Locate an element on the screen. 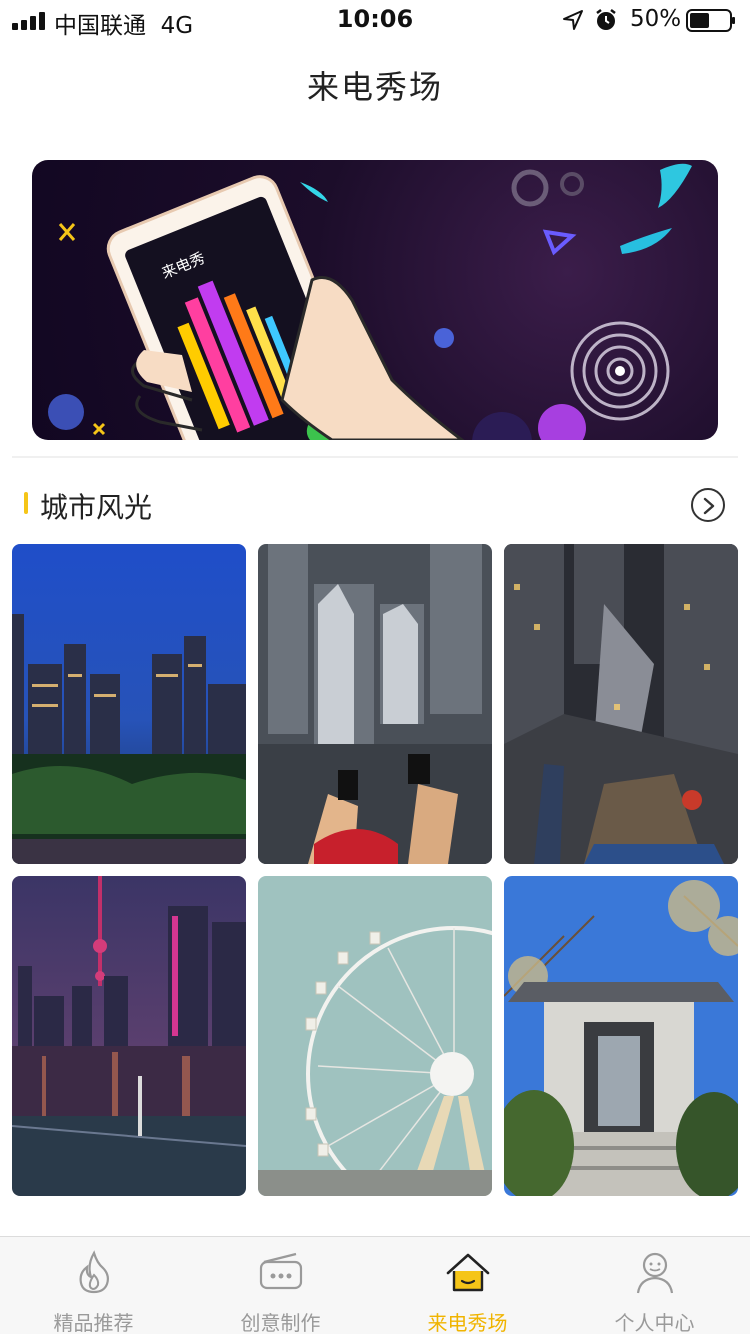 Image resolution: width=750 pixels, height=1334 pixels. status-bar: 中国联通 4G 10:06 50% is located at coordinates (375, 20).